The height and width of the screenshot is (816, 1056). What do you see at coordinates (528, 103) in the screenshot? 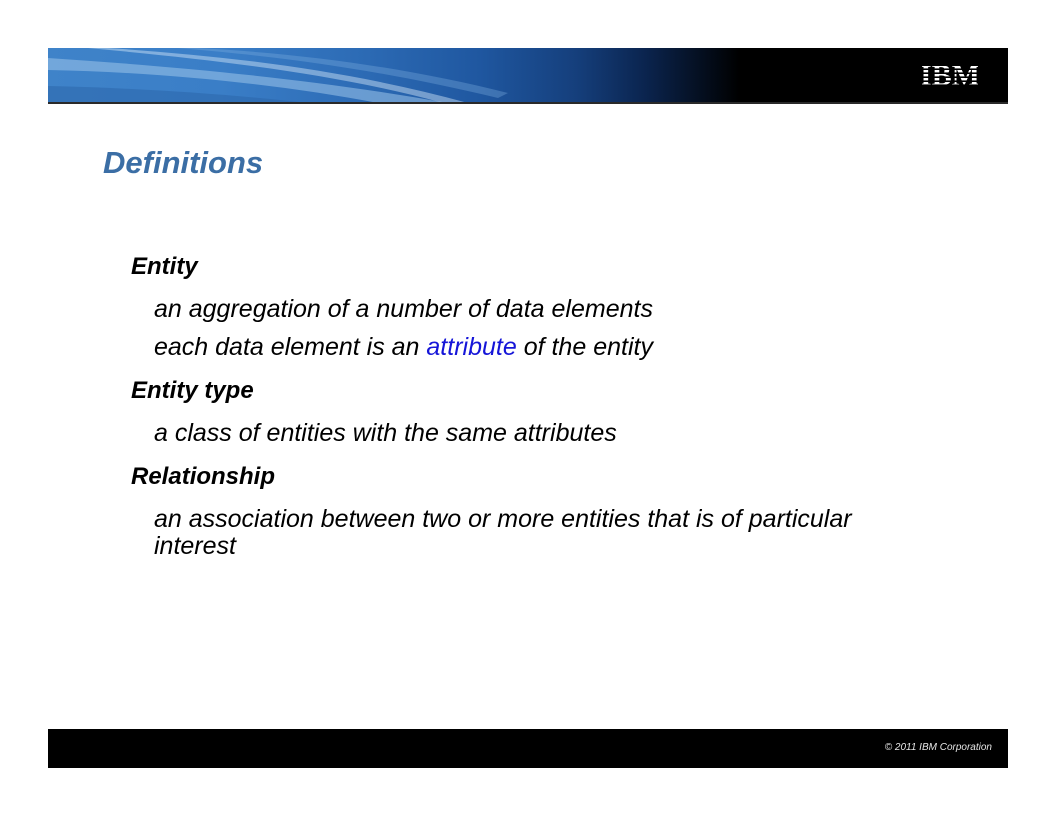
I see `header-rule` at bounding box center [528, 103].